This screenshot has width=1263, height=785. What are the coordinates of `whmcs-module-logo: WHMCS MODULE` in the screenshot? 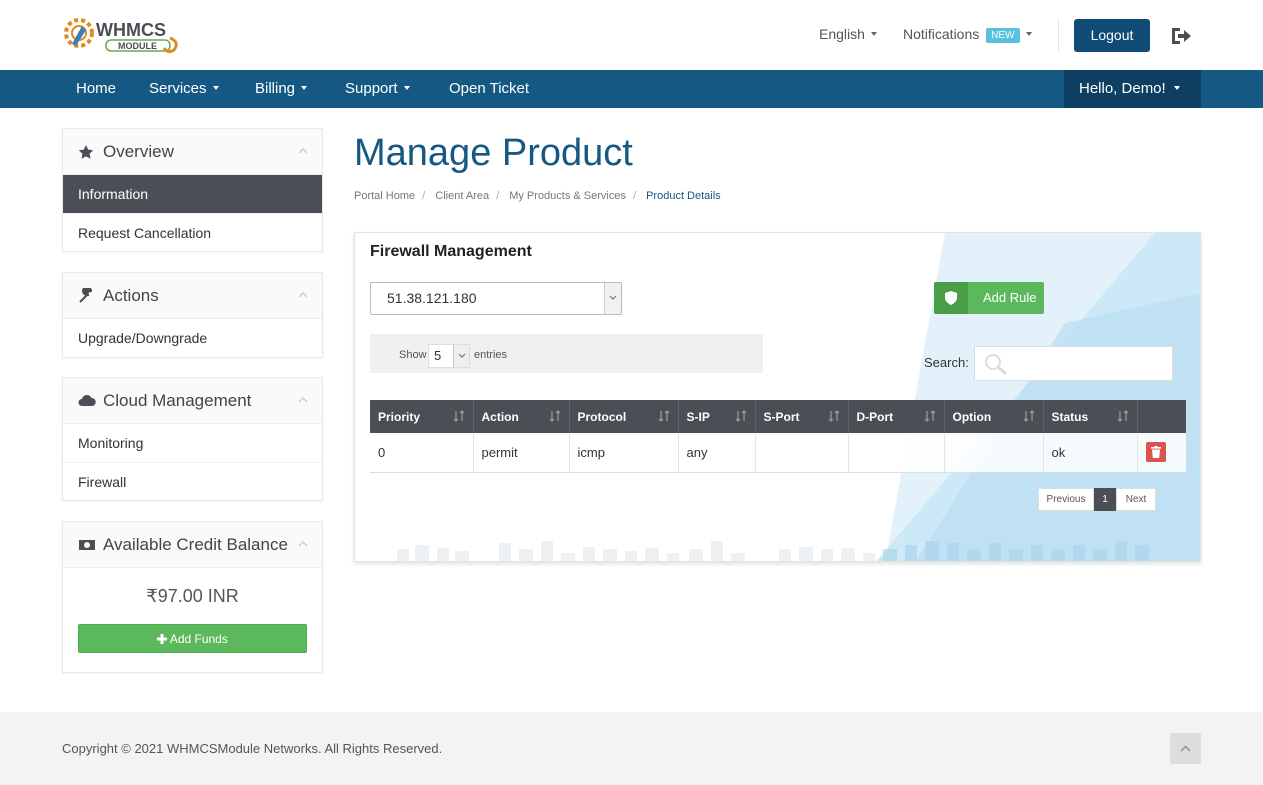 It's located at (124, 35).